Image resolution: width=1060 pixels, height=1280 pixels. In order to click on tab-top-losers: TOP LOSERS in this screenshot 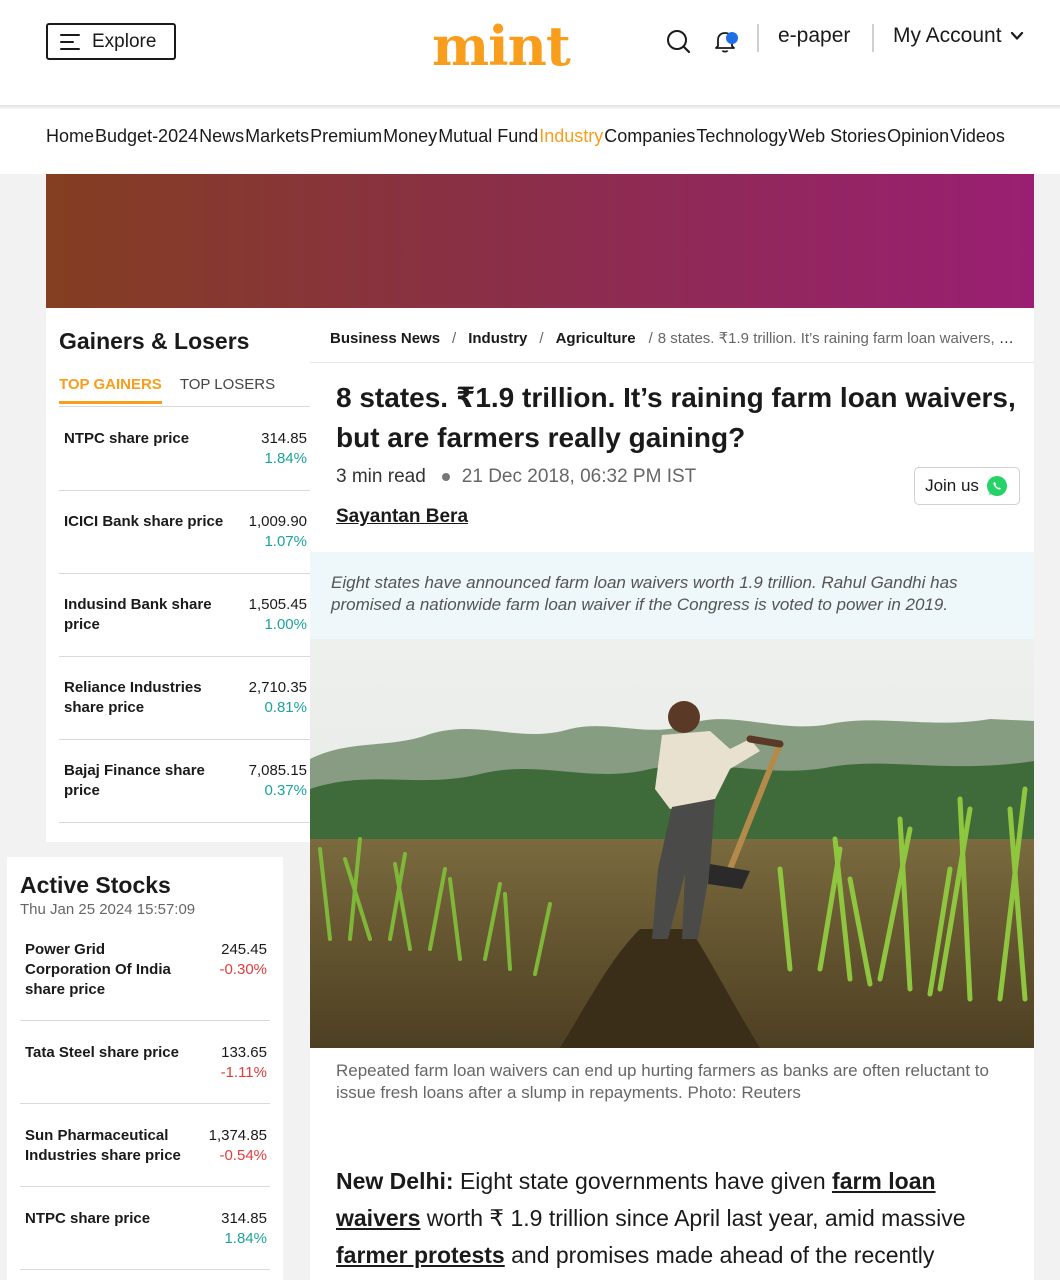, I will do `click(227, 390)`.